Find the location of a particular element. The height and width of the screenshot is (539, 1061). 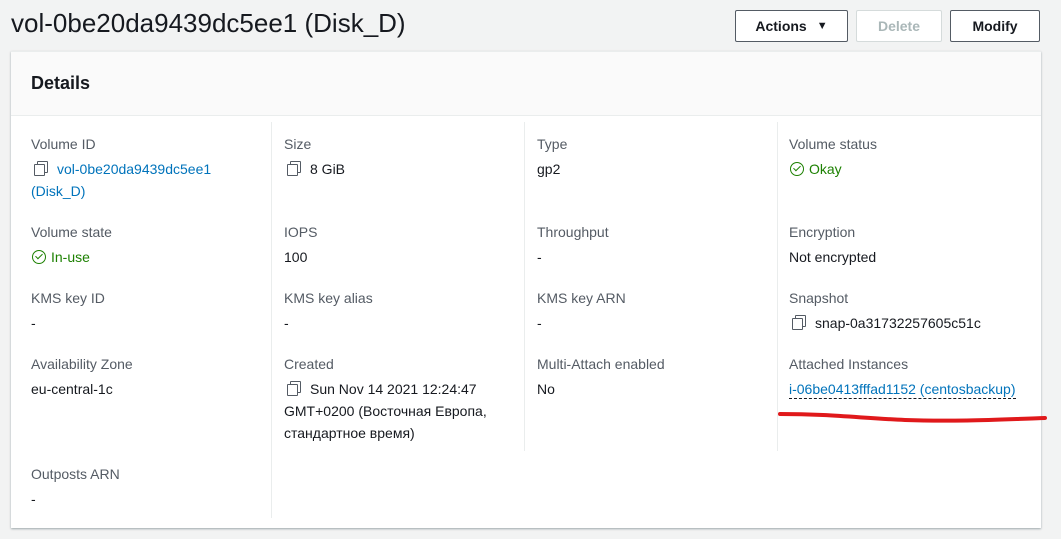

size-value: 8 GiB is located at coordinates (314, 169).